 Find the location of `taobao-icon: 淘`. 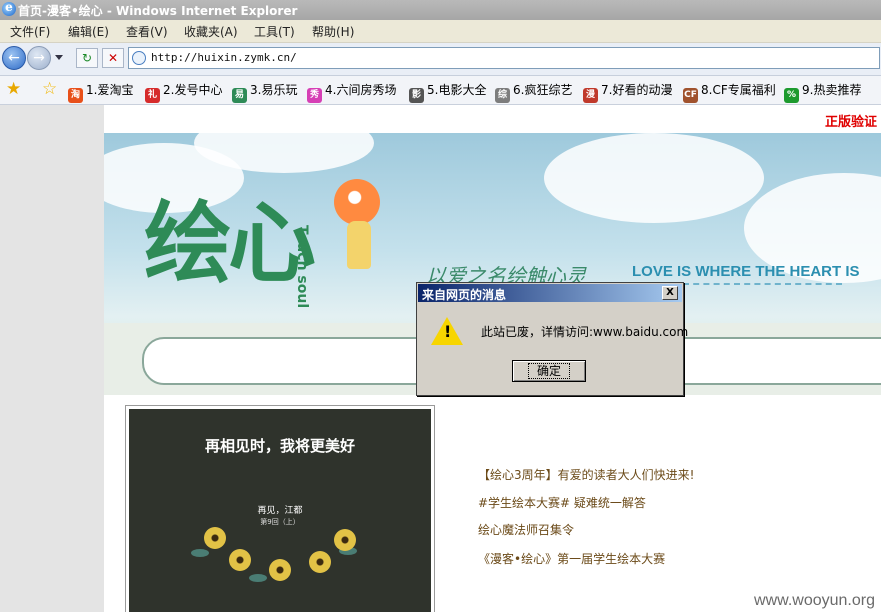

taobao-icon: 淘 is located at coordinates (75, 95).